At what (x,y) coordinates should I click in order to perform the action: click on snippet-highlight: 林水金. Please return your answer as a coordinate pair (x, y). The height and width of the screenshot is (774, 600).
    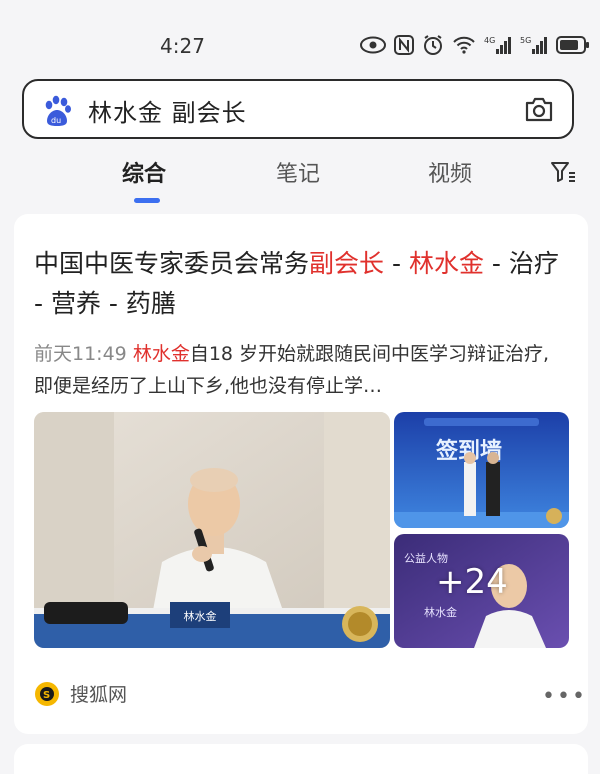
    Looking at the image, I should click on (161, 354).